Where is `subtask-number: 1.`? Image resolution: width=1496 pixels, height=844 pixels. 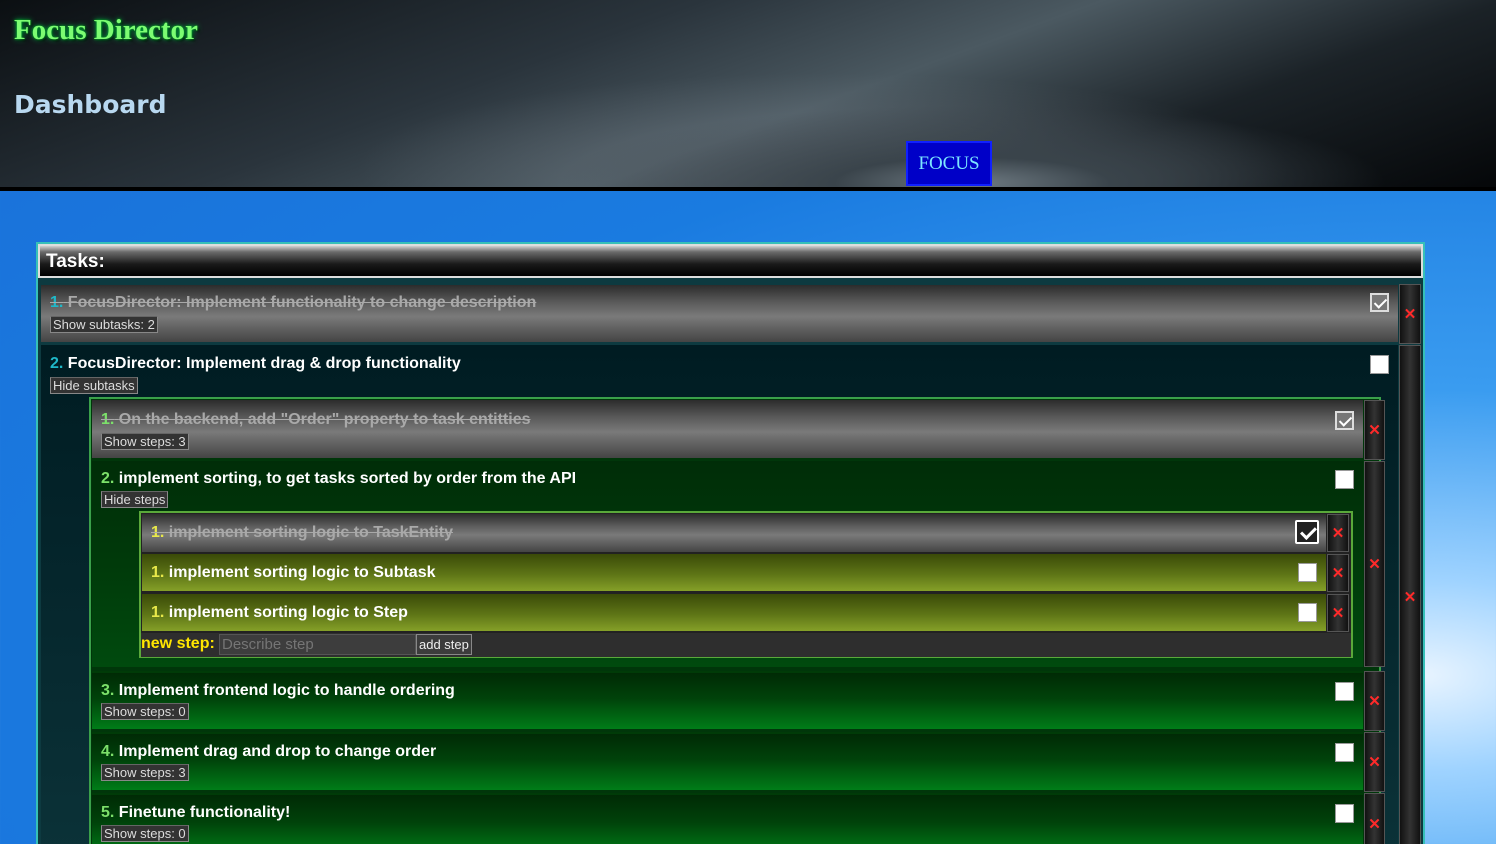
subtask-number: 1. is located at coordinates (108, 419).